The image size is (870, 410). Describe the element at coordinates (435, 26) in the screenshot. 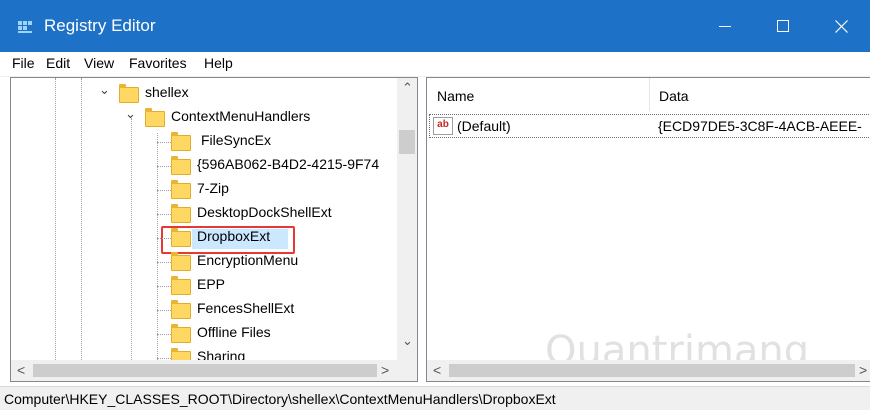

I see `title-bar: Registry Editor` at that location.